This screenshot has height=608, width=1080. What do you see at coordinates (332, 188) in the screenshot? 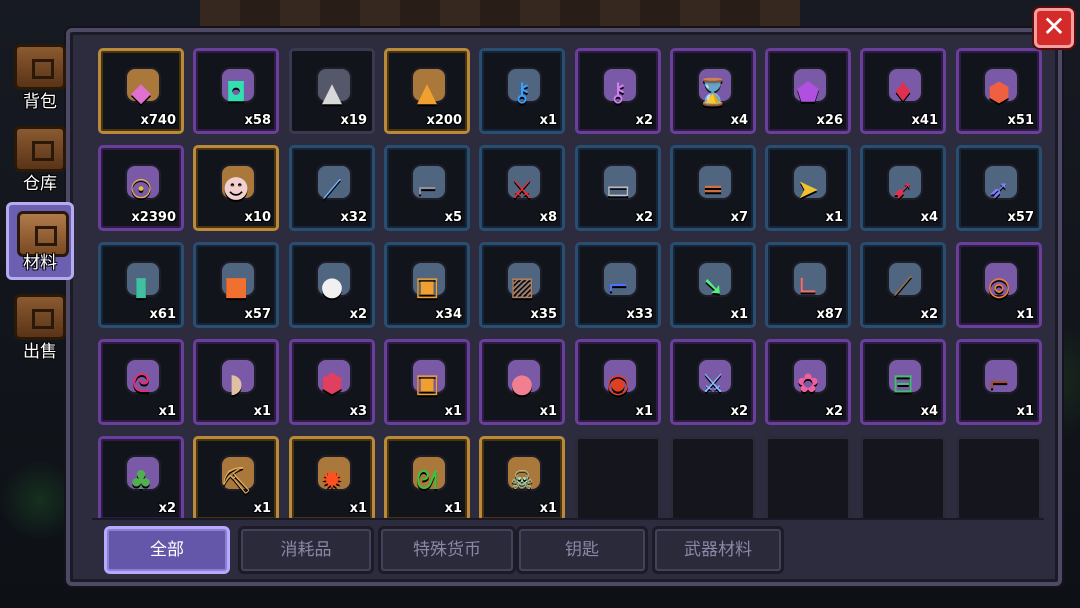
I see `inventory-slot: ⟋ x32` at bounding box center [332, 188].